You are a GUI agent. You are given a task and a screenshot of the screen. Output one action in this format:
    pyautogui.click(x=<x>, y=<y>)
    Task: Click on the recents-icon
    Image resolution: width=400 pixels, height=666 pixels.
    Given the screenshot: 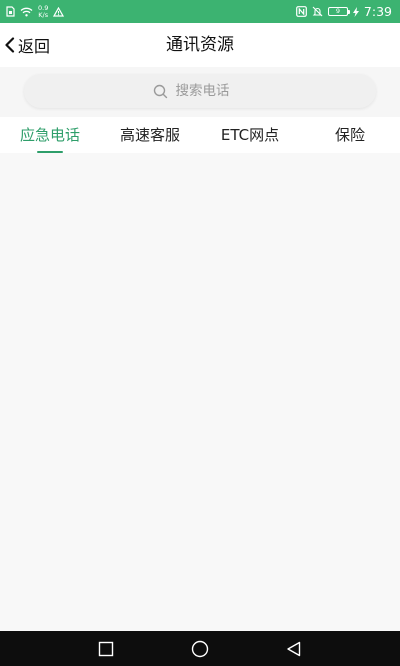 What is the action you would take?
    pyautogui.click(x=106, y=649)
    